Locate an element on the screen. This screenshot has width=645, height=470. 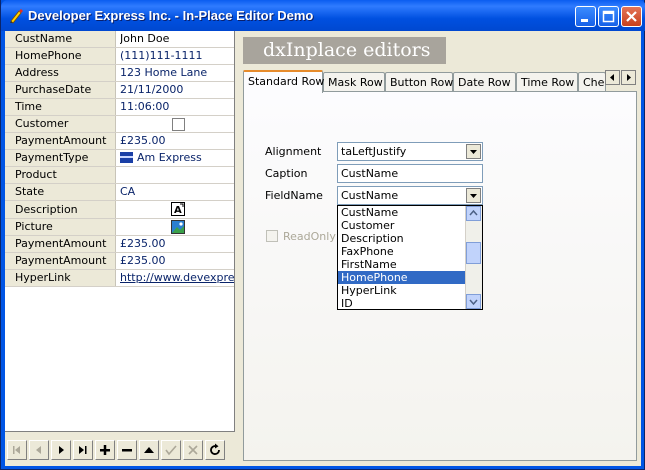
close-button is located at coordinates (631, 16).